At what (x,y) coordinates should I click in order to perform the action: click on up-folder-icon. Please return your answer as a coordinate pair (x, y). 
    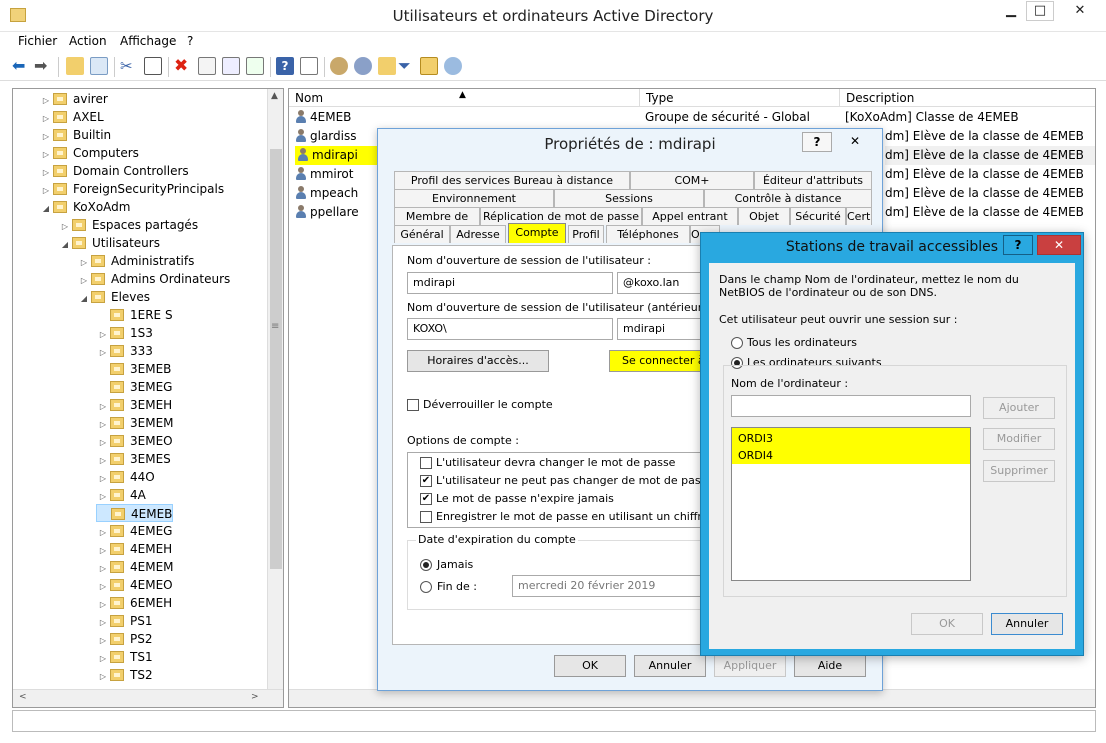
    Looking at the image, I should click on (75, 66).